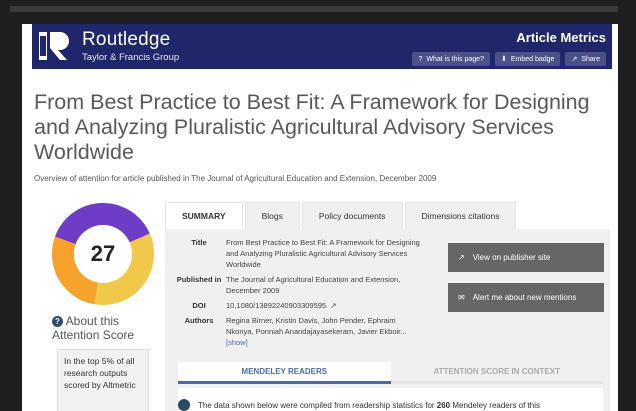 The width and height of the screenshot is (636, 411). I want to click on show-authors-link: [show], so click(237, 342).